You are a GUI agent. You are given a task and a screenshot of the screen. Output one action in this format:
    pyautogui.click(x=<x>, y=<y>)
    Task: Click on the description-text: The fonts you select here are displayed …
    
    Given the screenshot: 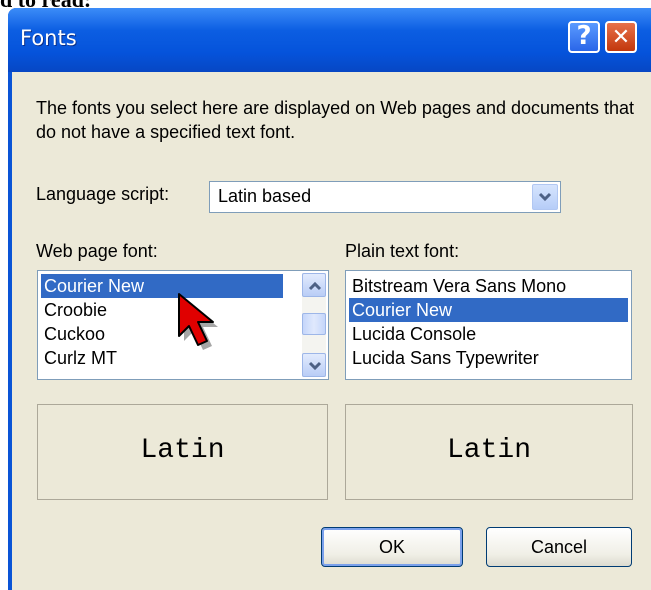 What is the action you would take?
    pyautogui.click(x=335, y=120)
    